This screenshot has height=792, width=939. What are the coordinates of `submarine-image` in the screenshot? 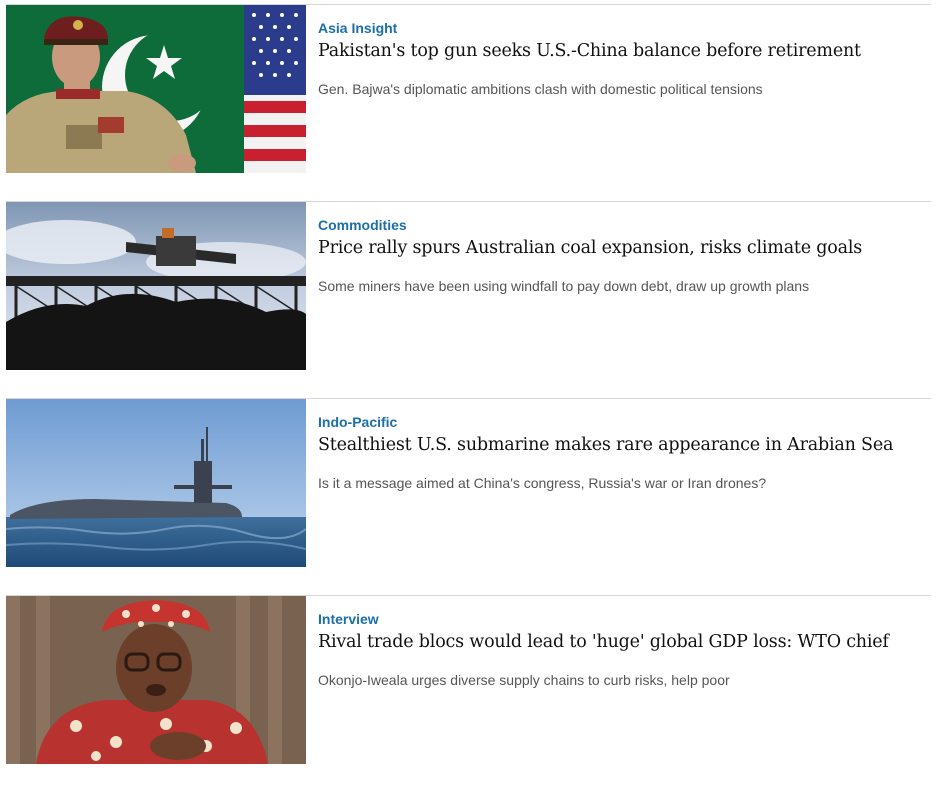 It's located at (156, 483).